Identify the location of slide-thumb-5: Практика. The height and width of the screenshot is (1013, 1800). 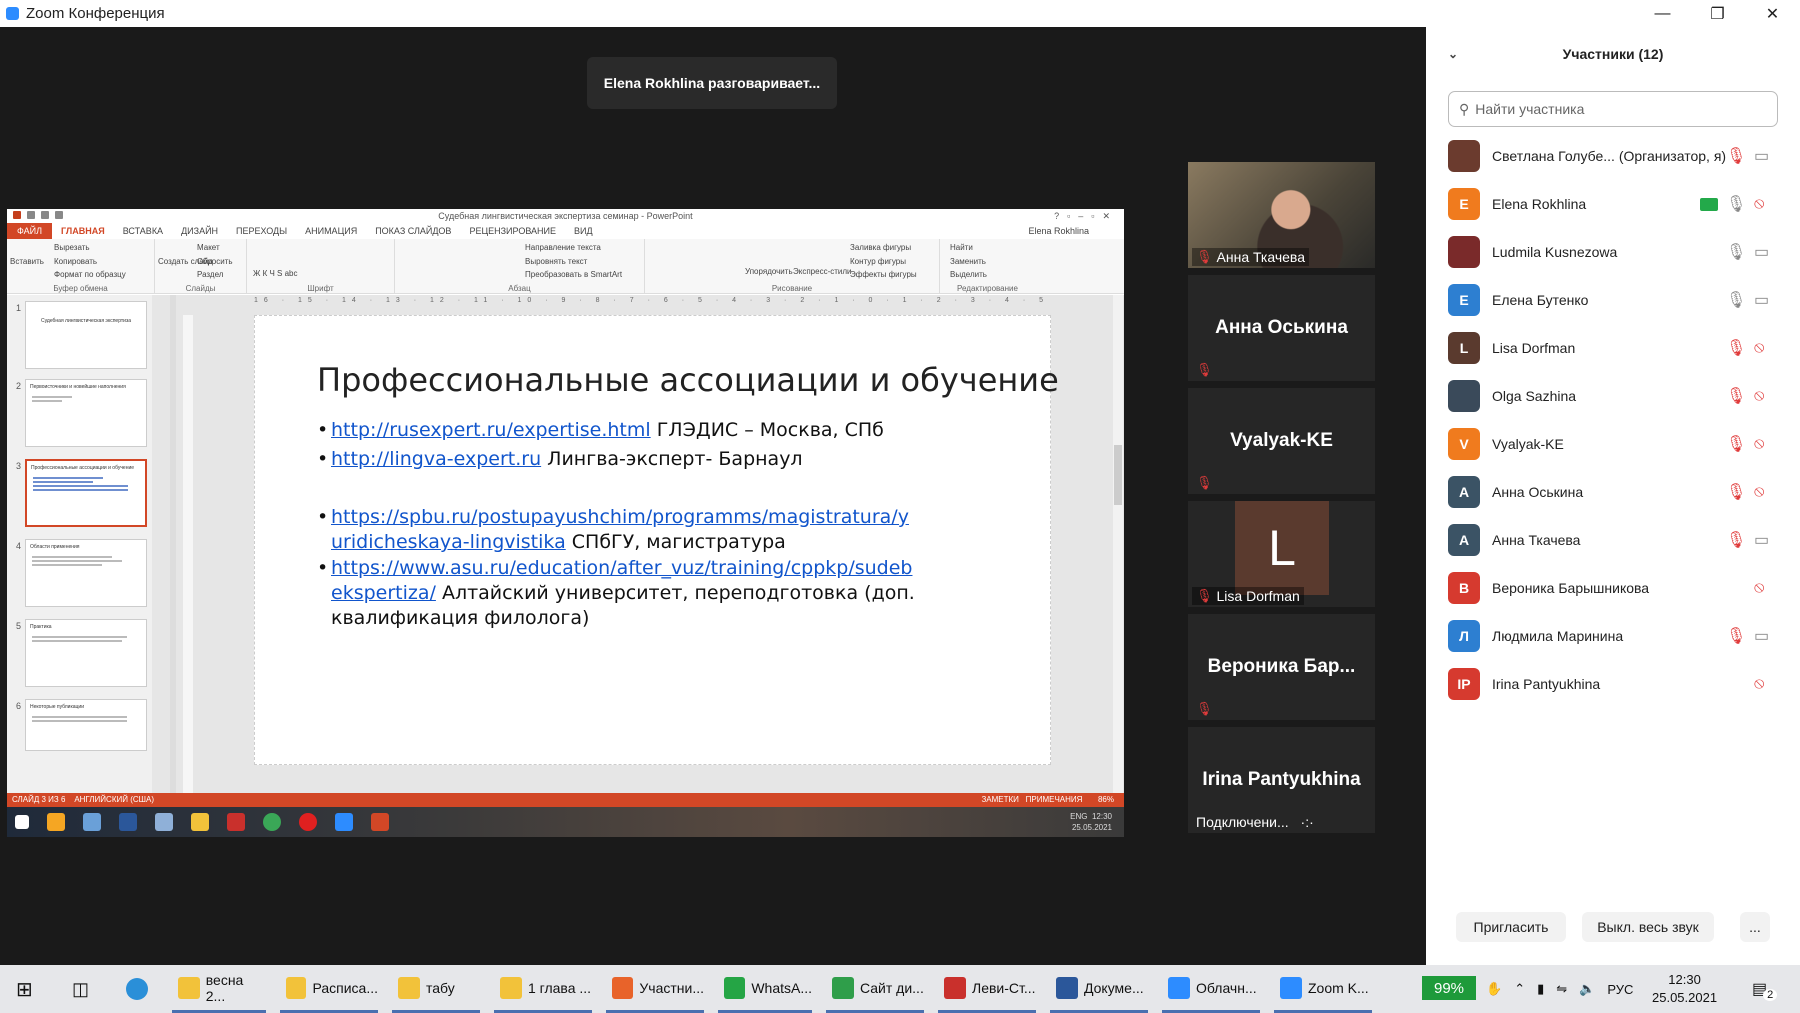
(86, 653).